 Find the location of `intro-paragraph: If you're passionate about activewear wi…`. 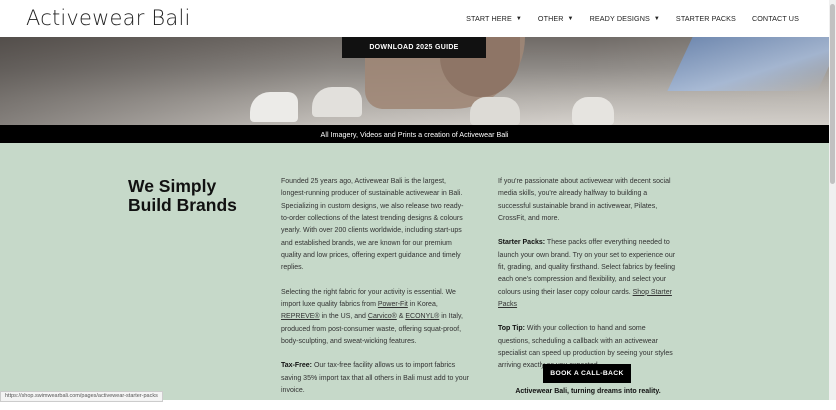

intro-paragraph: If you're passionate about activewear wi… is located at coordinates (584, 200).